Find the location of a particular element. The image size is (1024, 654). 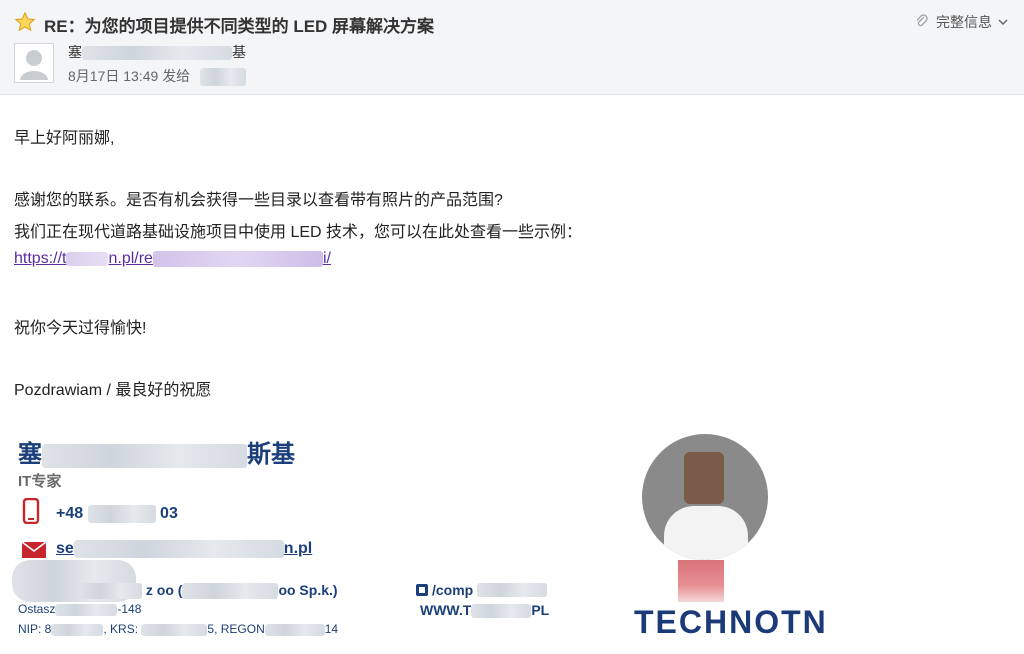

company-address: Ostasz -148 is located at coordinates (80, 609).